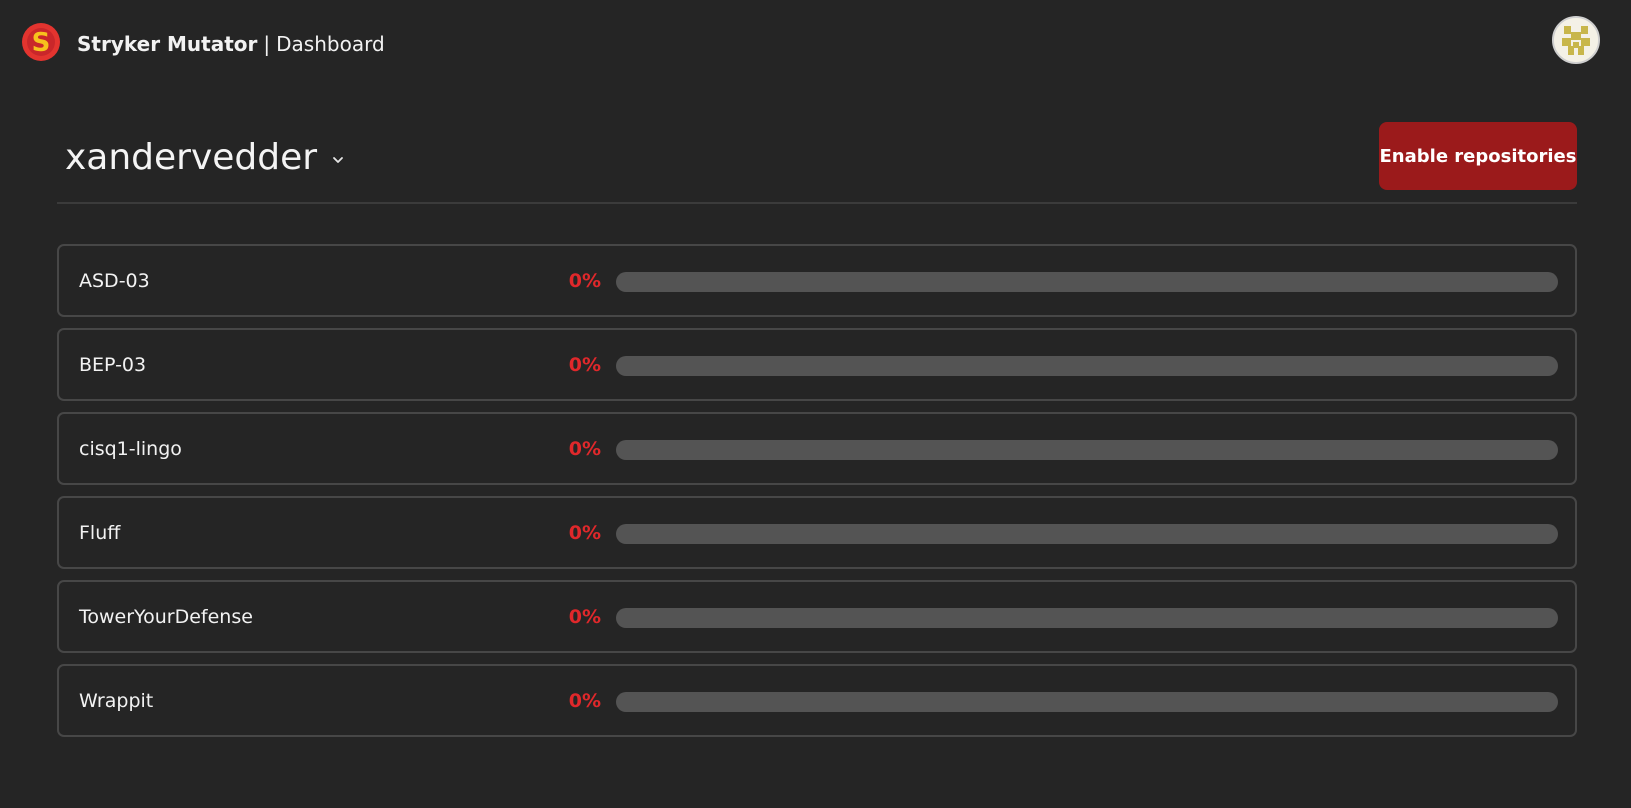 The width and height of the screenshot is (1631, 808). Describe the element at coordinates (130, 449) in the screenshot. I see `repository-name: cisq1-lingo` at that location.